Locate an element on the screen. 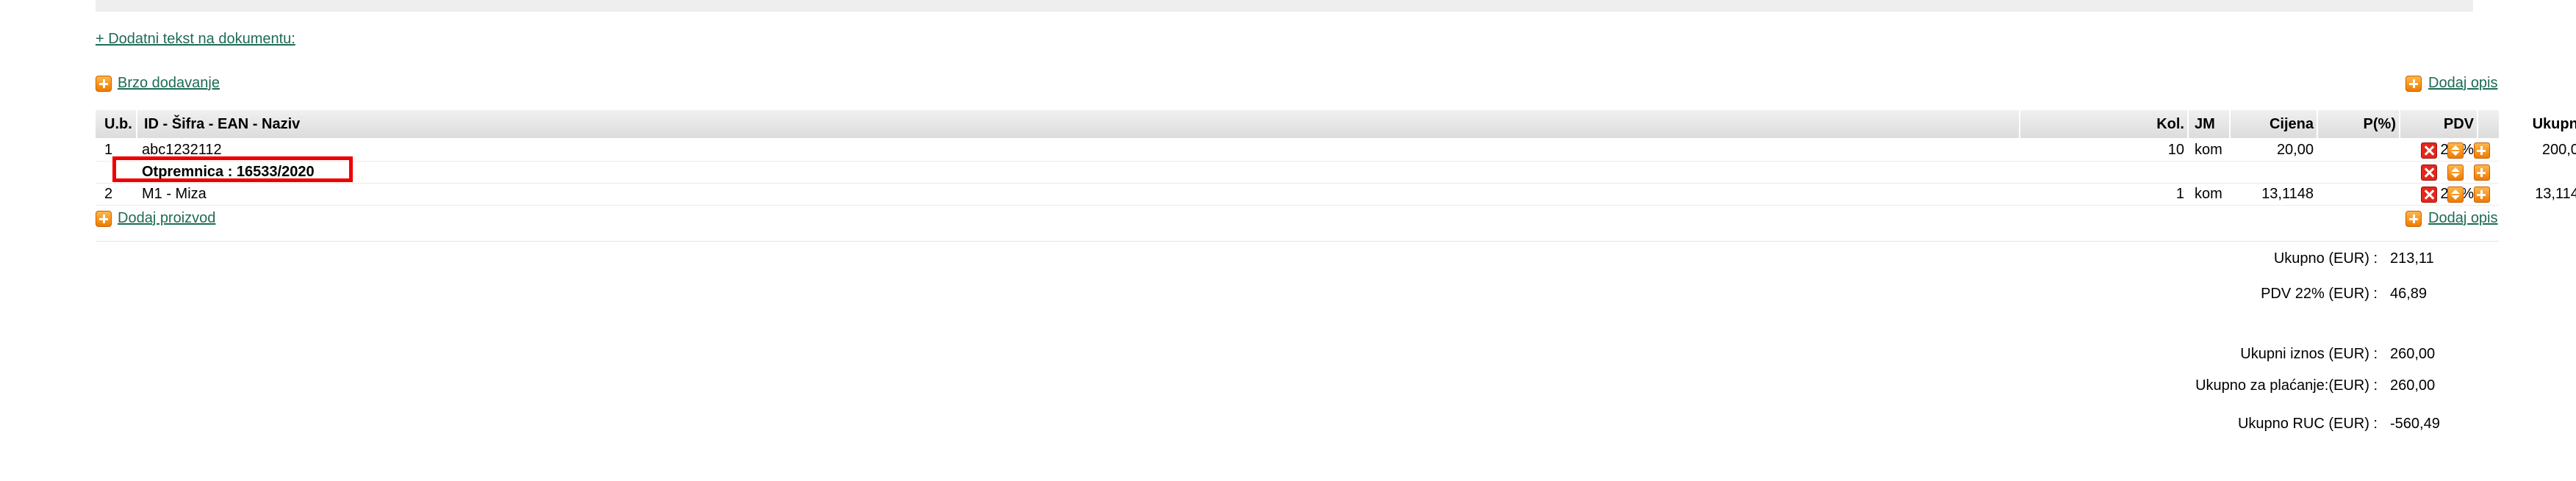 The height and width of the screenshot is (481, 2576). vat-value: 46,89 is located at coordinates (2409, 294).